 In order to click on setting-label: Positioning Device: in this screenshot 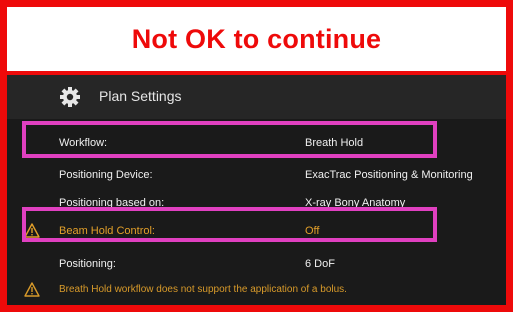, I will do `click(106, 175)`.